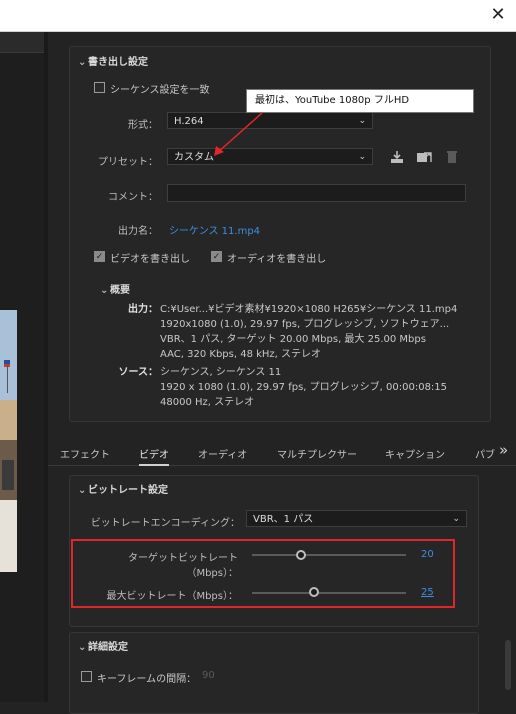 This screenshot has width=516, height=714. I want to click on delete-preset-icon, so click(452, 157).